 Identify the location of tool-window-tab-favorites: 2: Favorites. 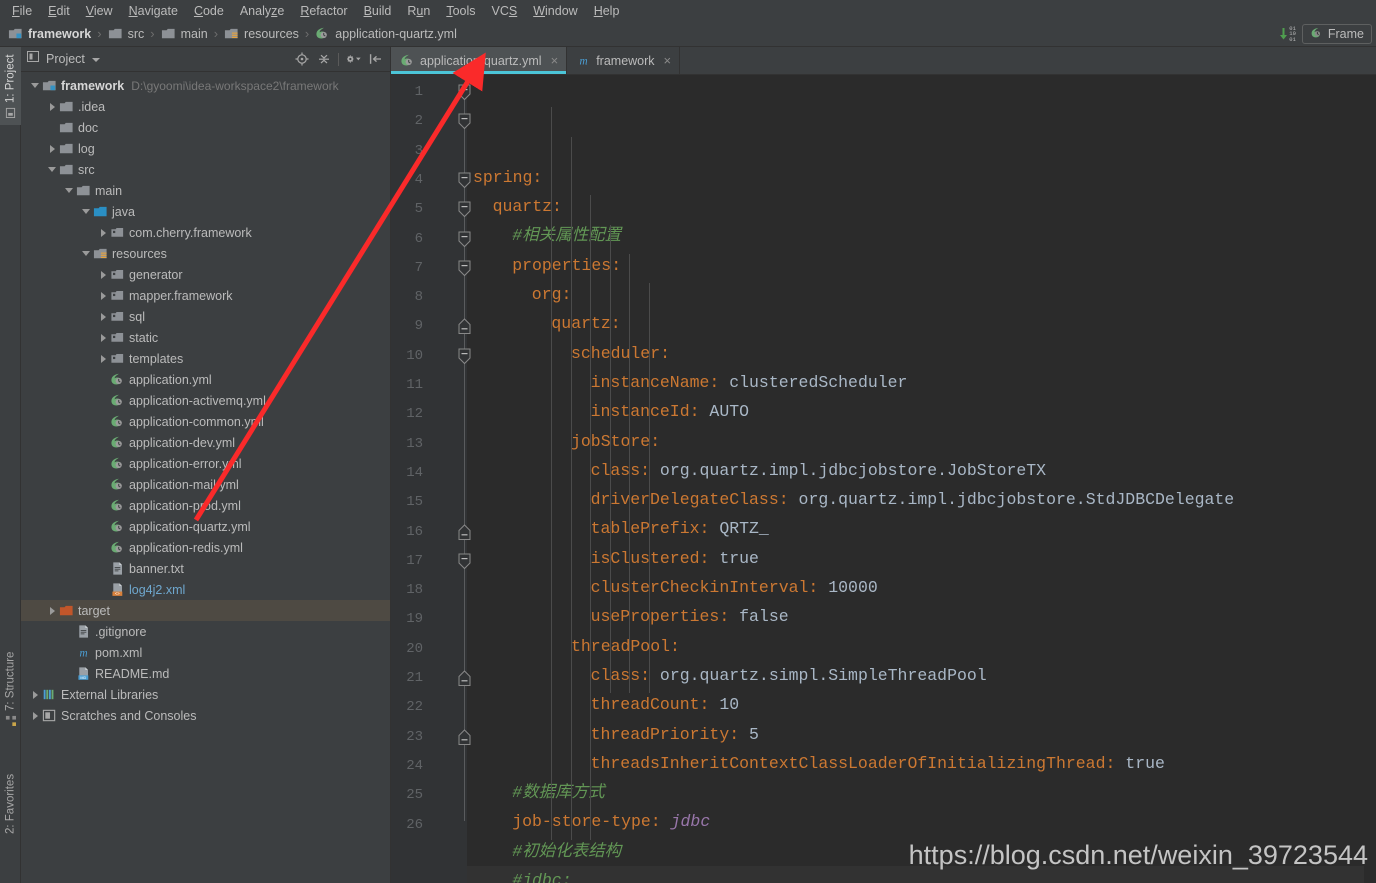
(10, 804).